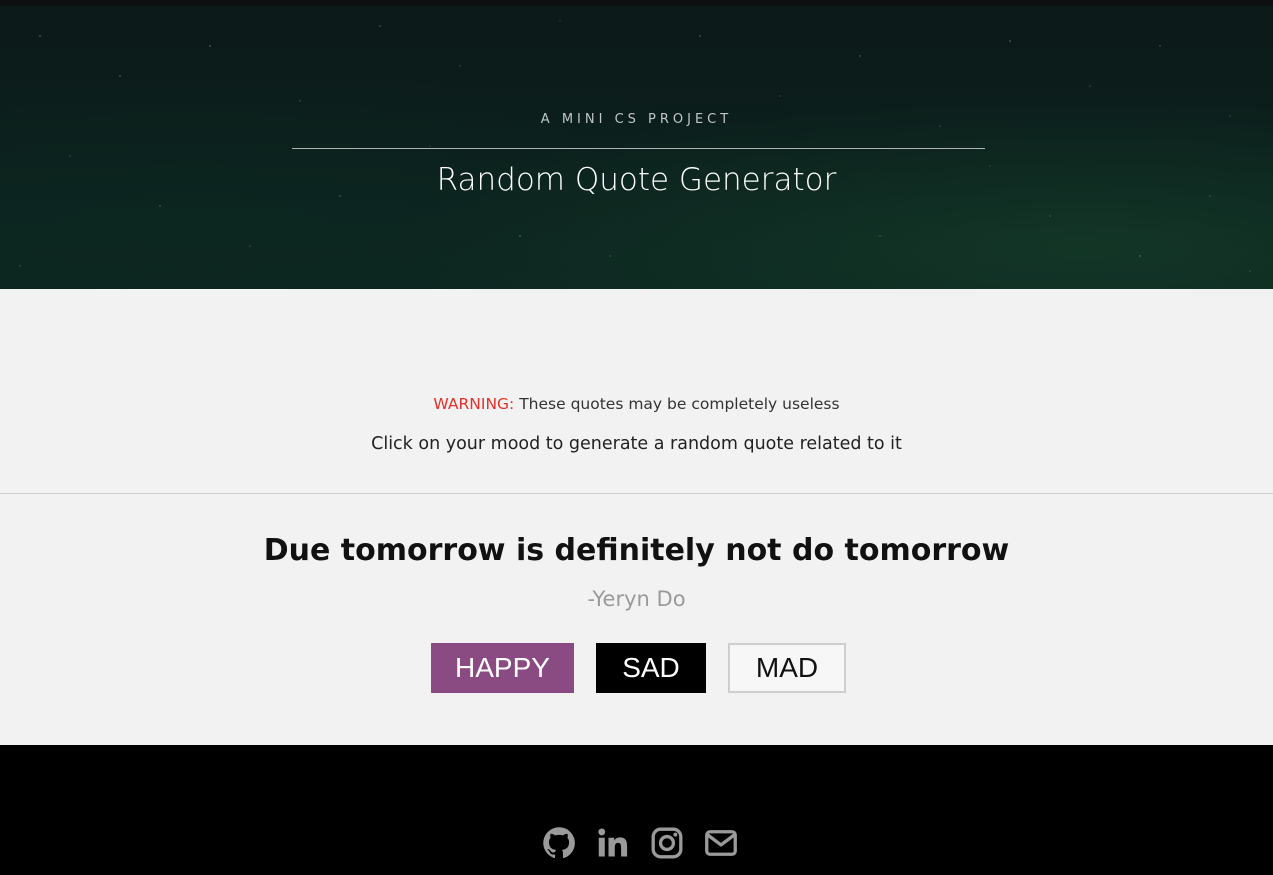  I want to click on mad-button: MAD, so click(787, 668).